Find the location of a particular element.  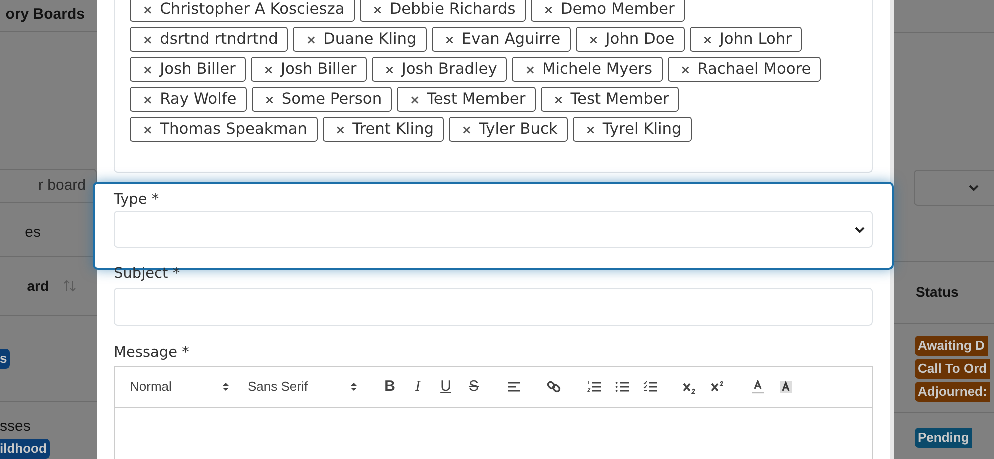

field-label: Type * is located at coordinates (137, 200).